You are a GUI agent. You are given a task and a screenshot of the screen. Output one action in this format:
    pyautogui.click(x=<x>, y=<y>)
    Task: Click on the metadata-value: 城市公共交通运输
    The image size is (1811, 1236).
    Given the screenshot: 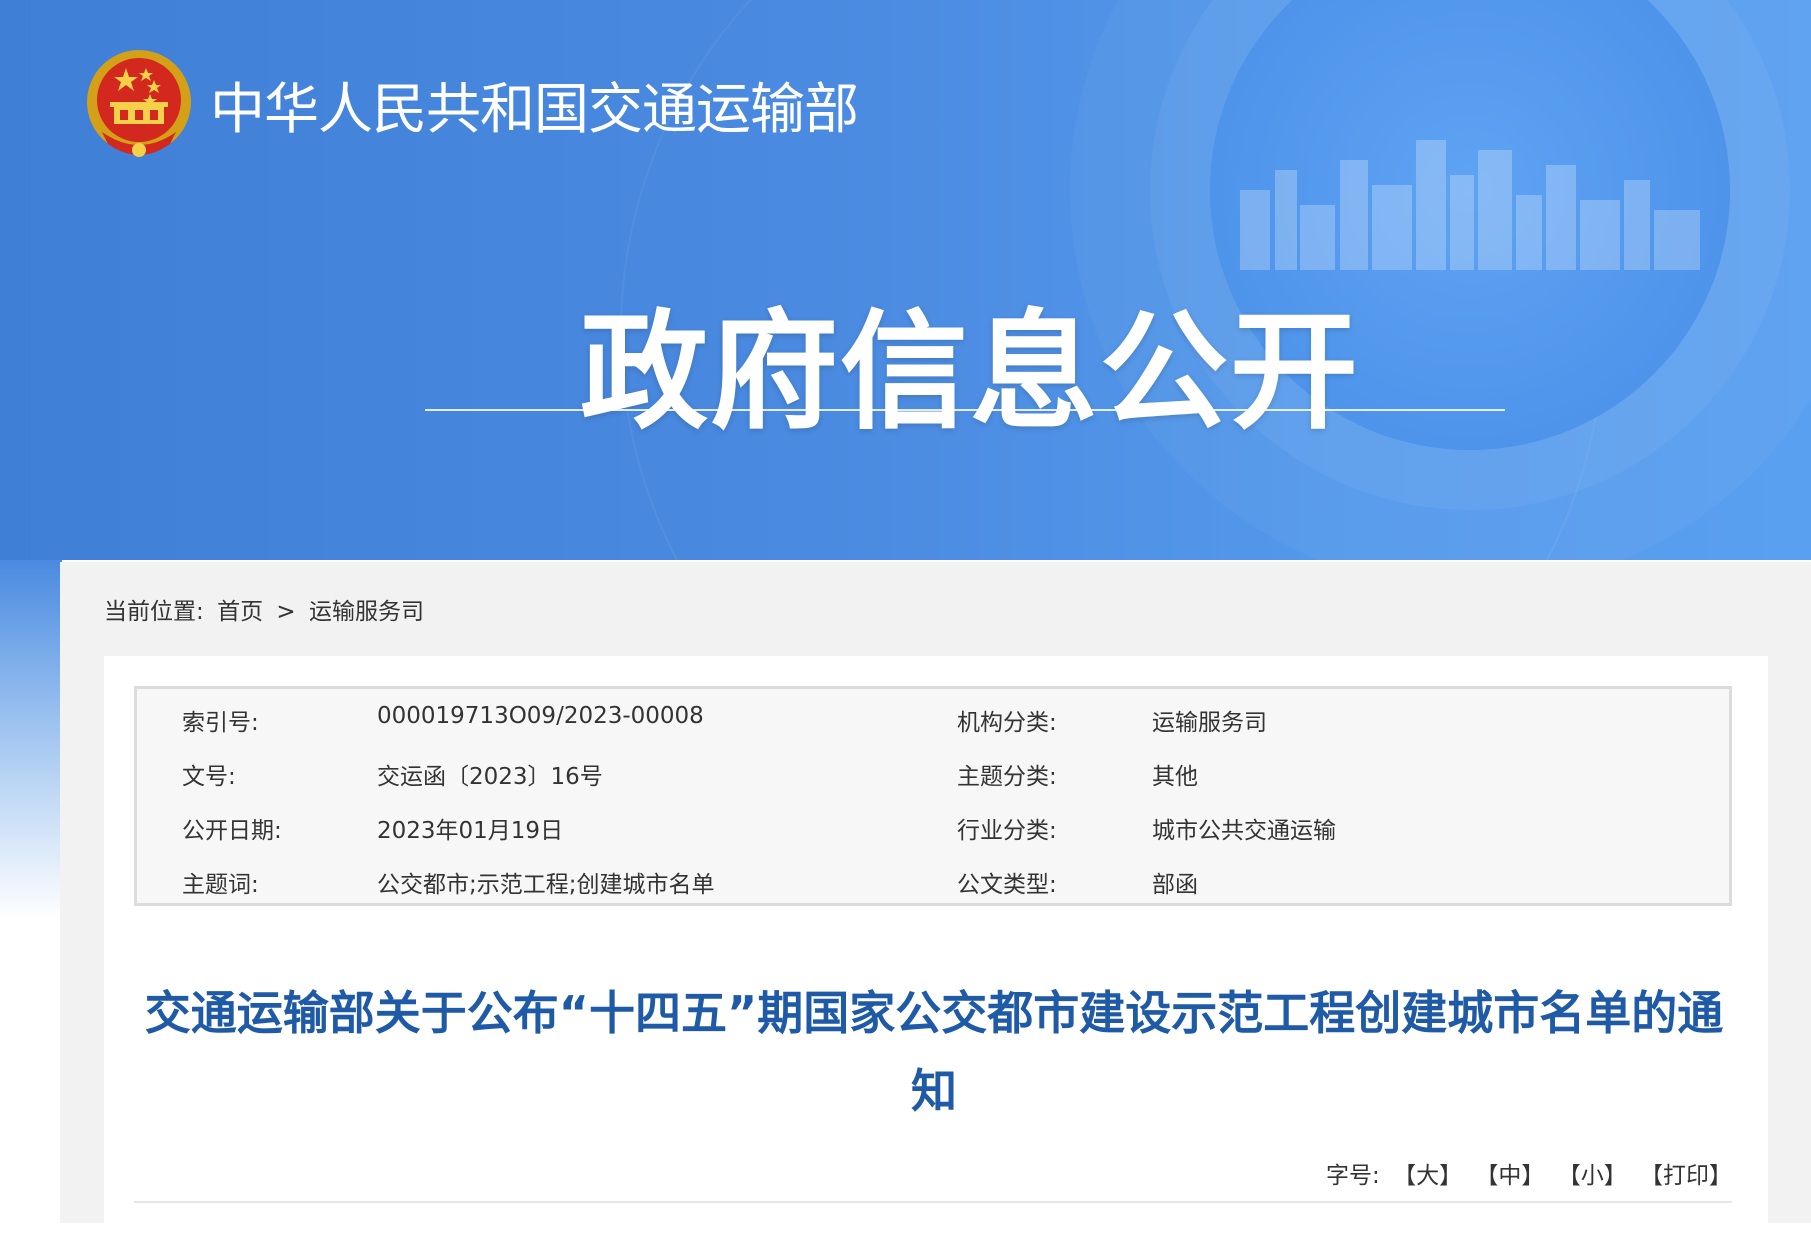 What is the action you would take?
    pyautogui.click(x=1244, y=831)
    